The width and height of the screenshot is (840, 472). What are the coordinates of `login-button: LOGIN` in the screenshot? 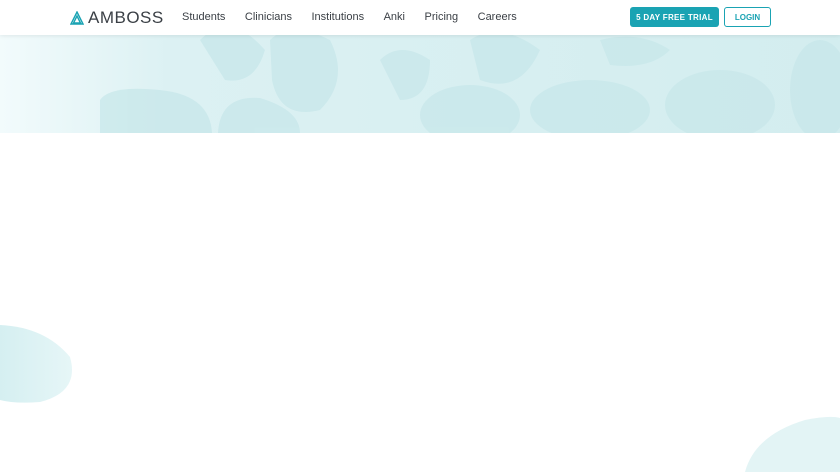 It's located at (747, 17).